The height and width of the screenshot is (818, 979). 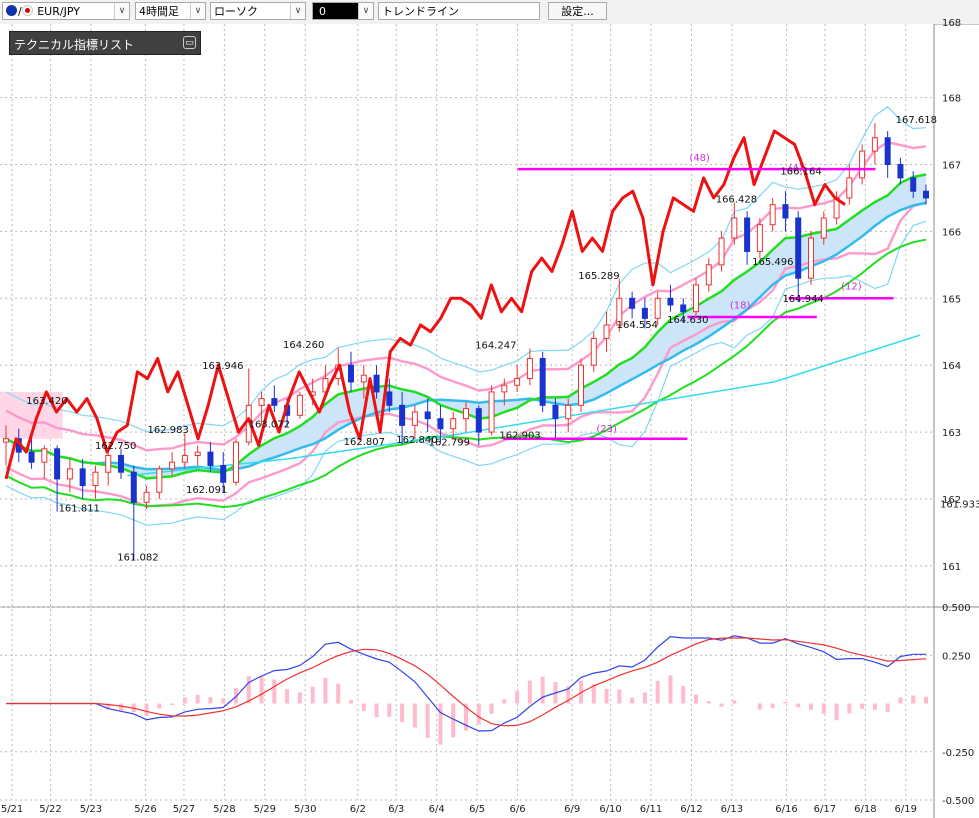 What do you see at coordinates (637, 325) in the screenshot?
I see `price-label: 164.554` at bounding box center [637, 325].